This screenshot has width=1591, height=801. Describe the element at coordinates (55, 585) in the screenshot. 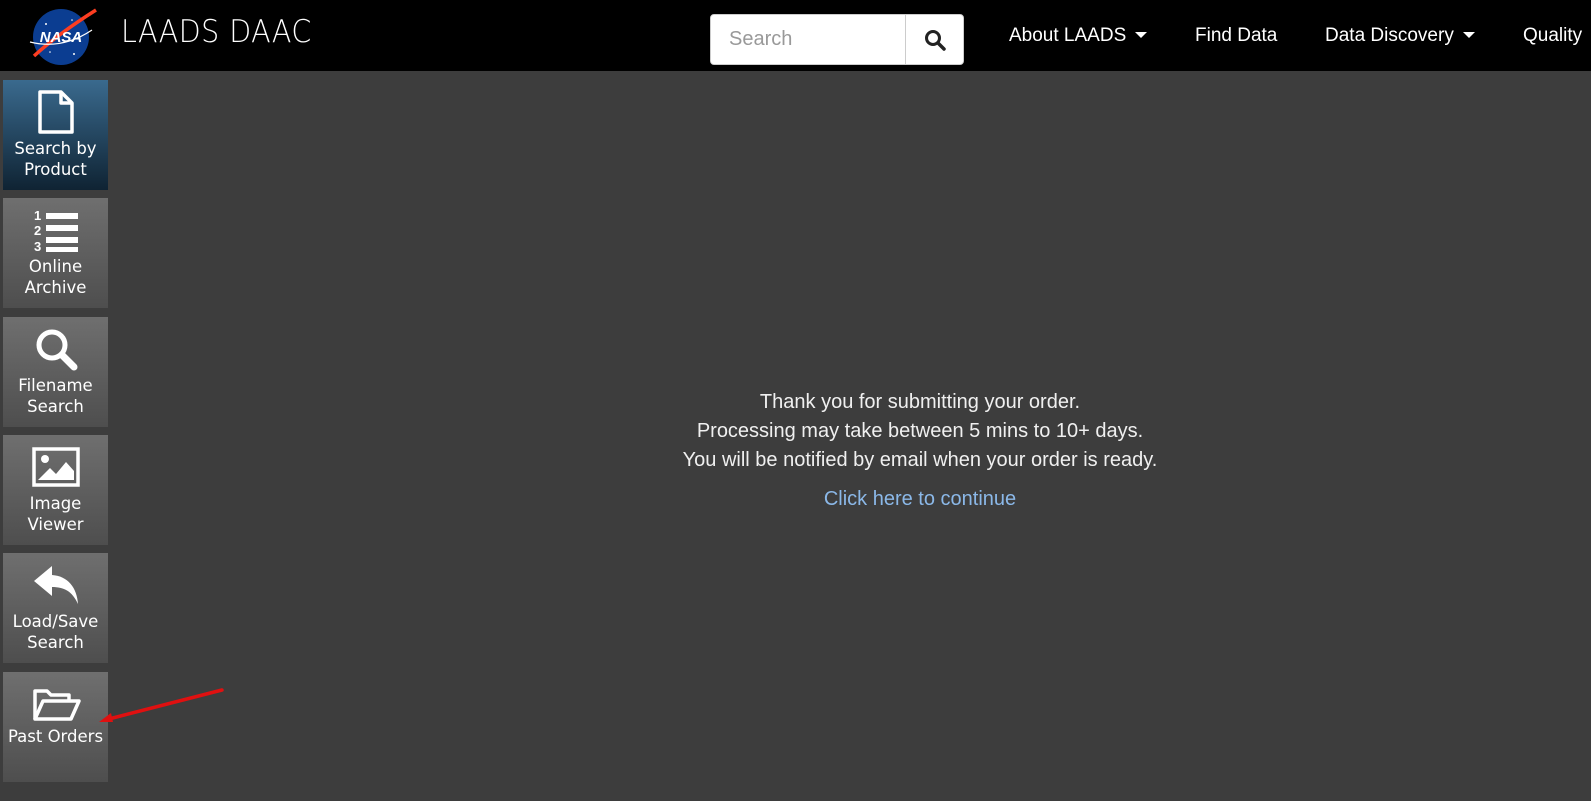

I see `reply-arrow-icon` at that location.